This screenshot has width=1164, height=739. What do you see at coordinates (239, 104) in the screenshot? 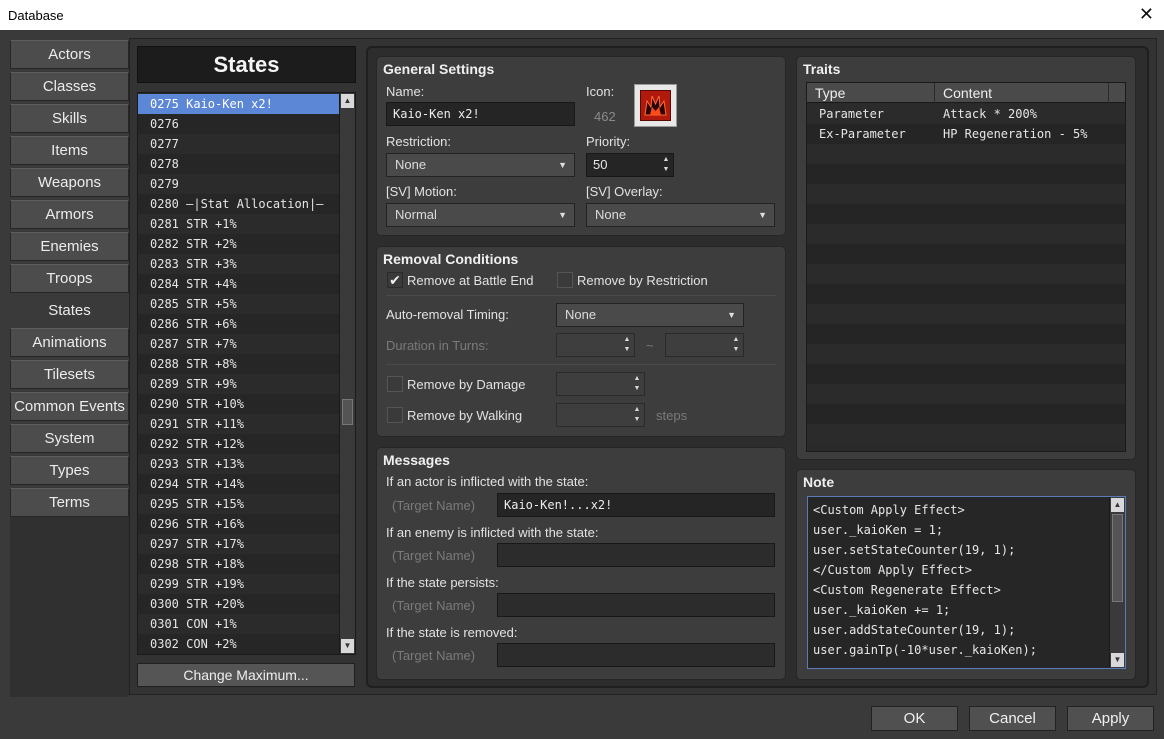
I see `list-item: 0275 Kaio-Ken x2!` at bounding box center [239, 104].